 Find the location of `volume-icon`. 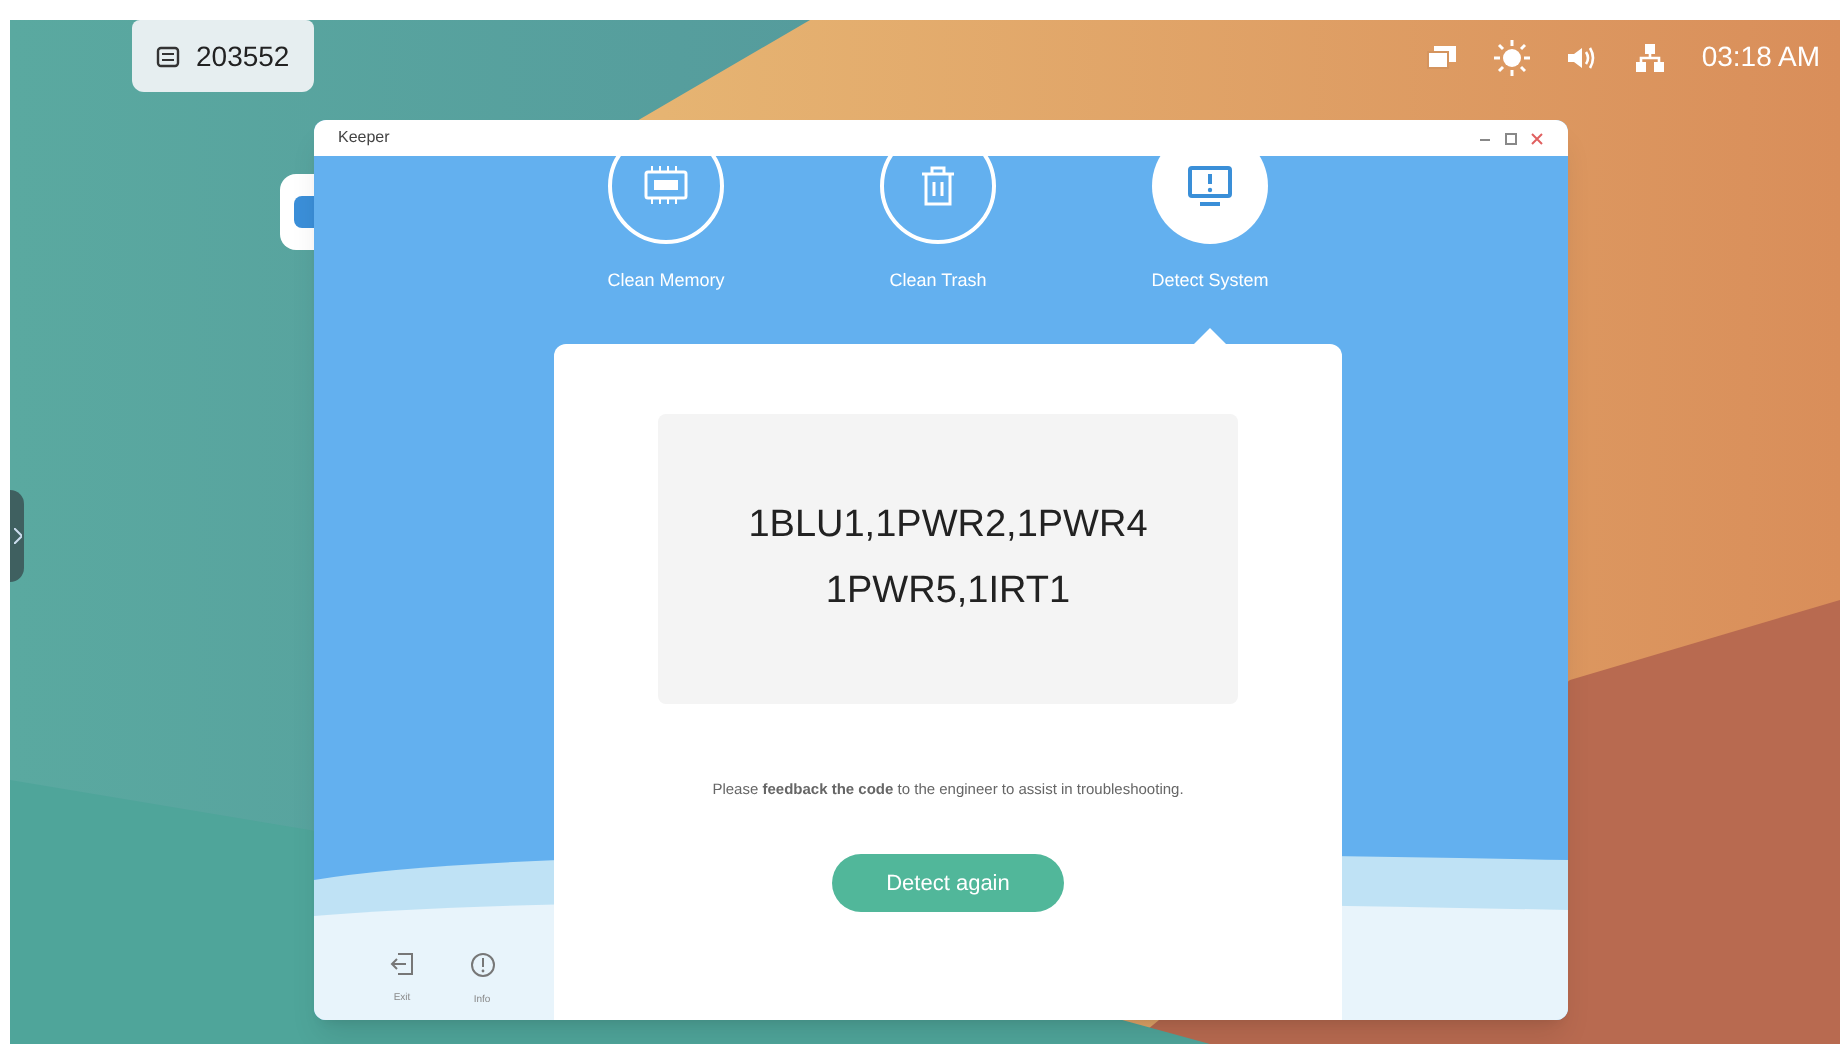

volume-icon is located at coordinates (1581, 57).